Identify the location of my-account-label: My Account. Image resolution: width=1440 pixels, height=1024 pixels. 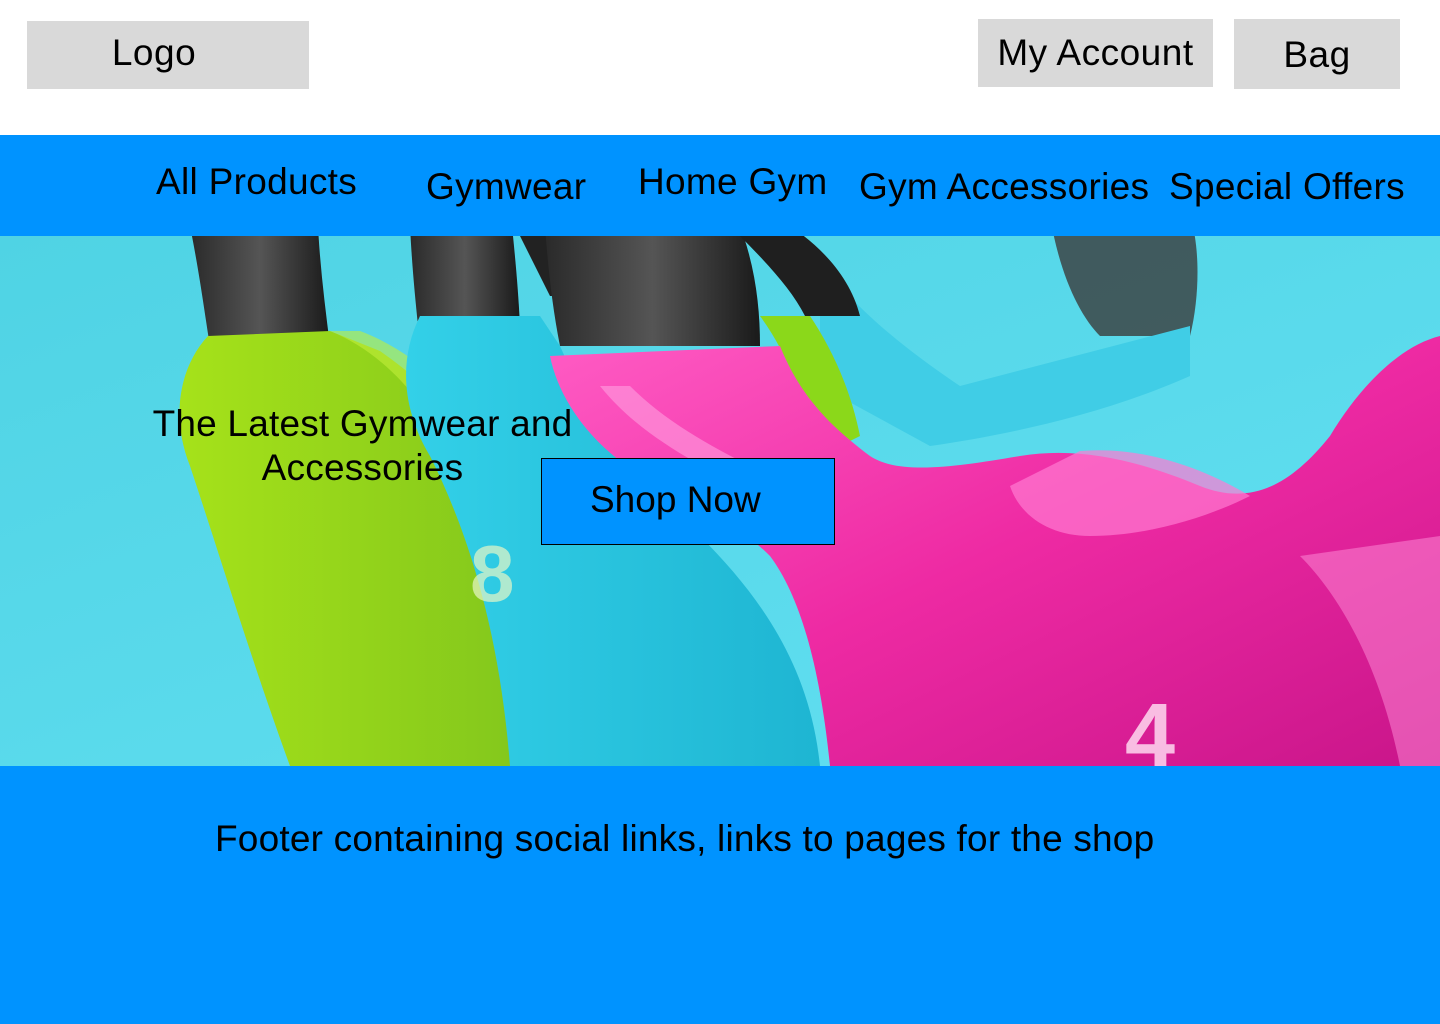
(1095, 52).